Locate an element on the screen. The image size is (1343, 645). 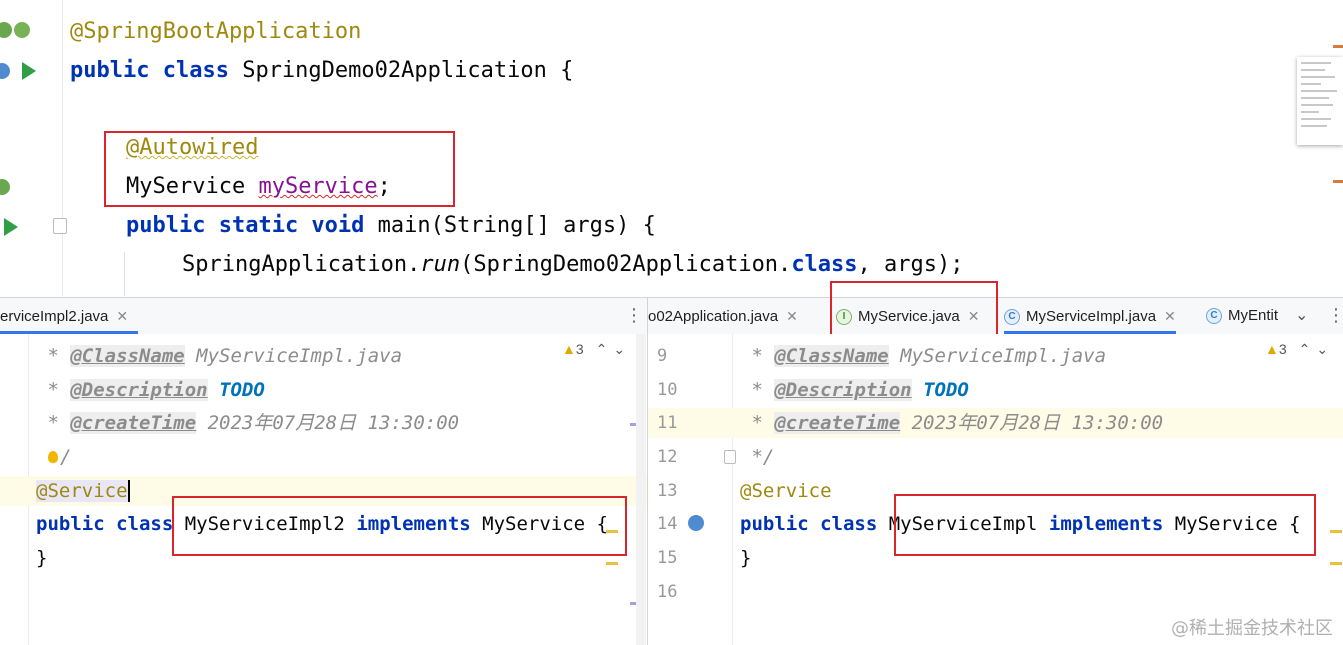
watermark: @稀土掘金技术社区 is located at coordinates (1252, 628).